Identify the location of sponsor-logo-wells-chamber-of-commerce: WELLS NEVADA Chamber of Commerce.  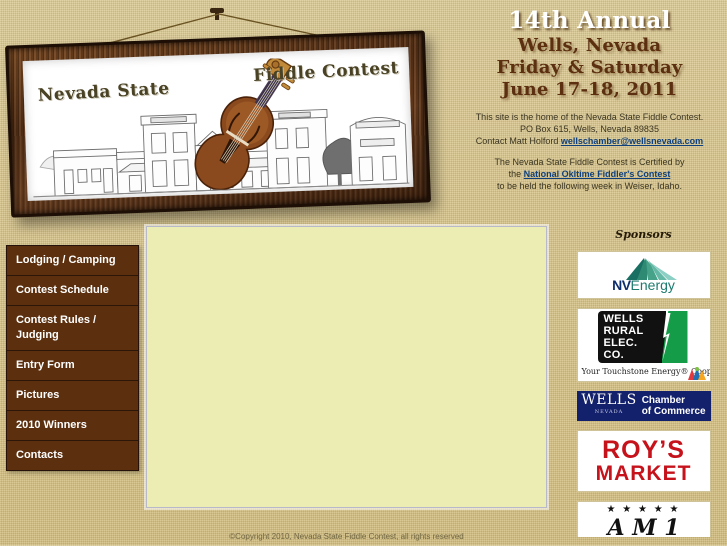
(643, 406).